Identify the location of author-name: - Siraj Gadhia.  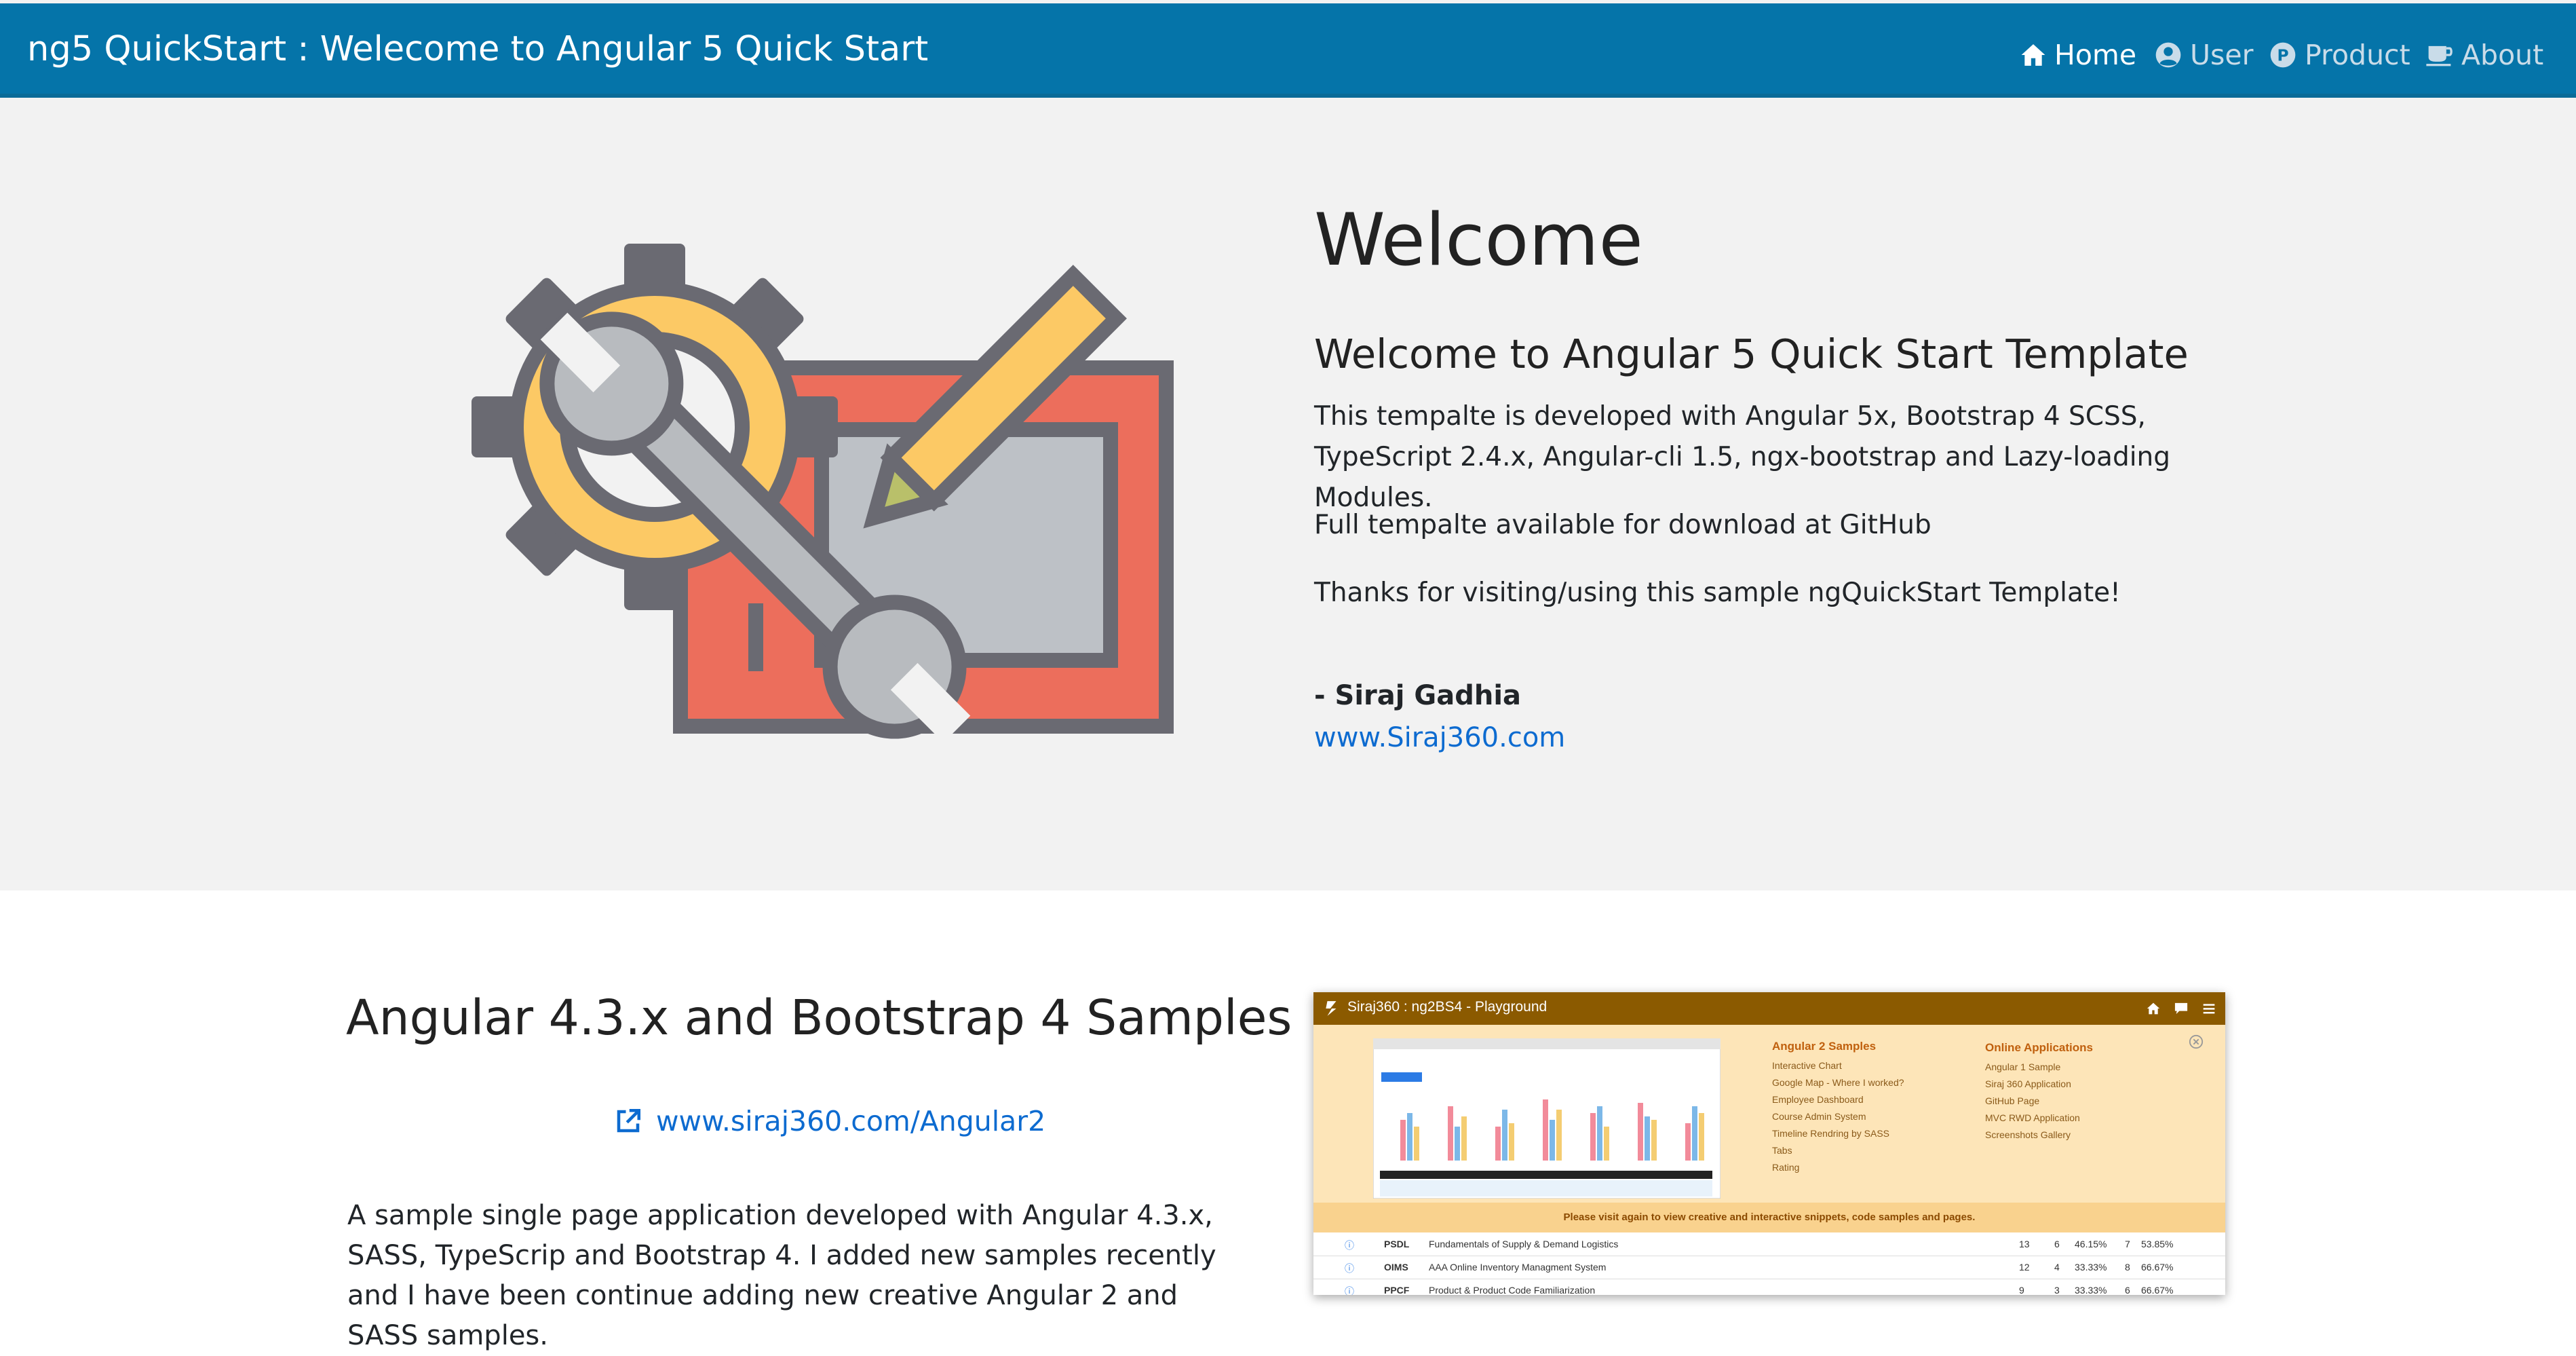
(1418, 695).